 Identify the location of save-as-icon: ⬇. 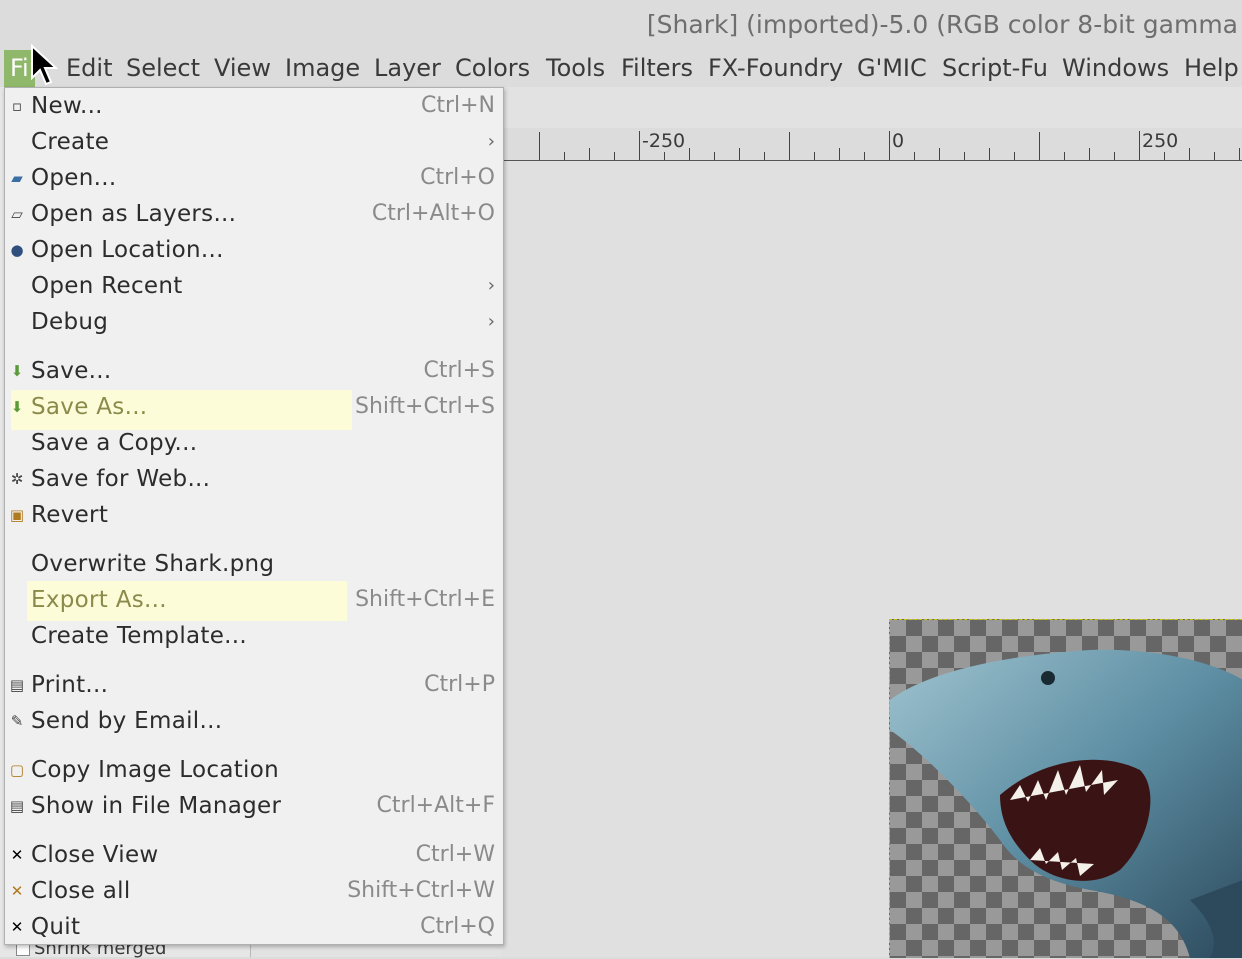
(17, 407).